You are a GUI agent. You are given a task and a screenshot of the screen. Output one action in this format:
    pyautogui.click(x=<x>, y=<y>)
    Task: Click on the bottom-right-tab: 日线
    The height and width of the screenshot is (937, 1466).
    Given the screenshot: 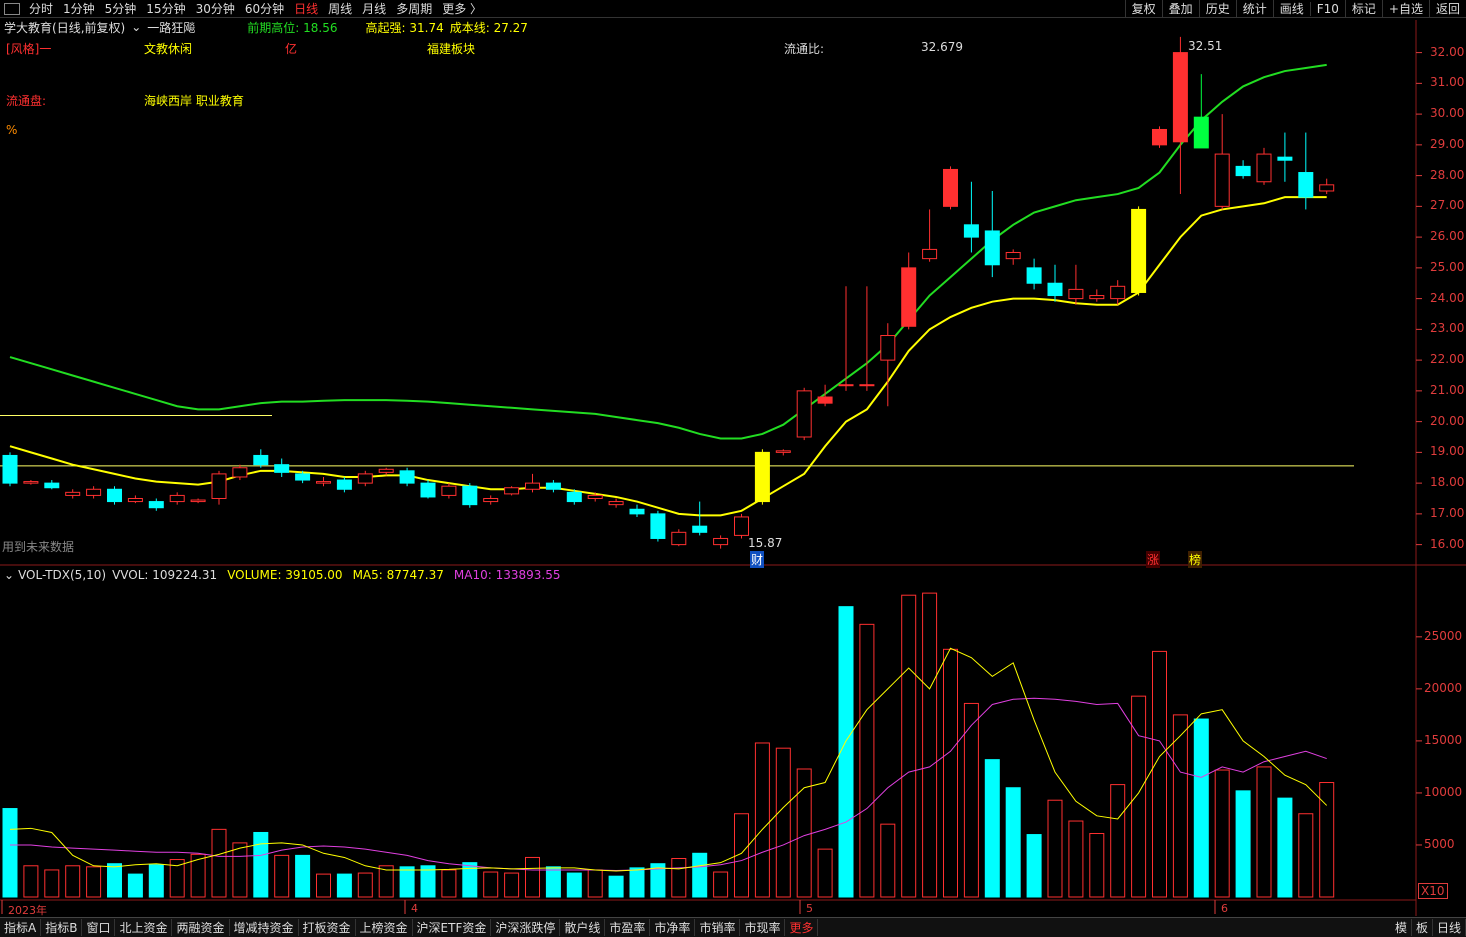 What is the action you would take?
    pyautogui.click(x=1449, y=927)
    